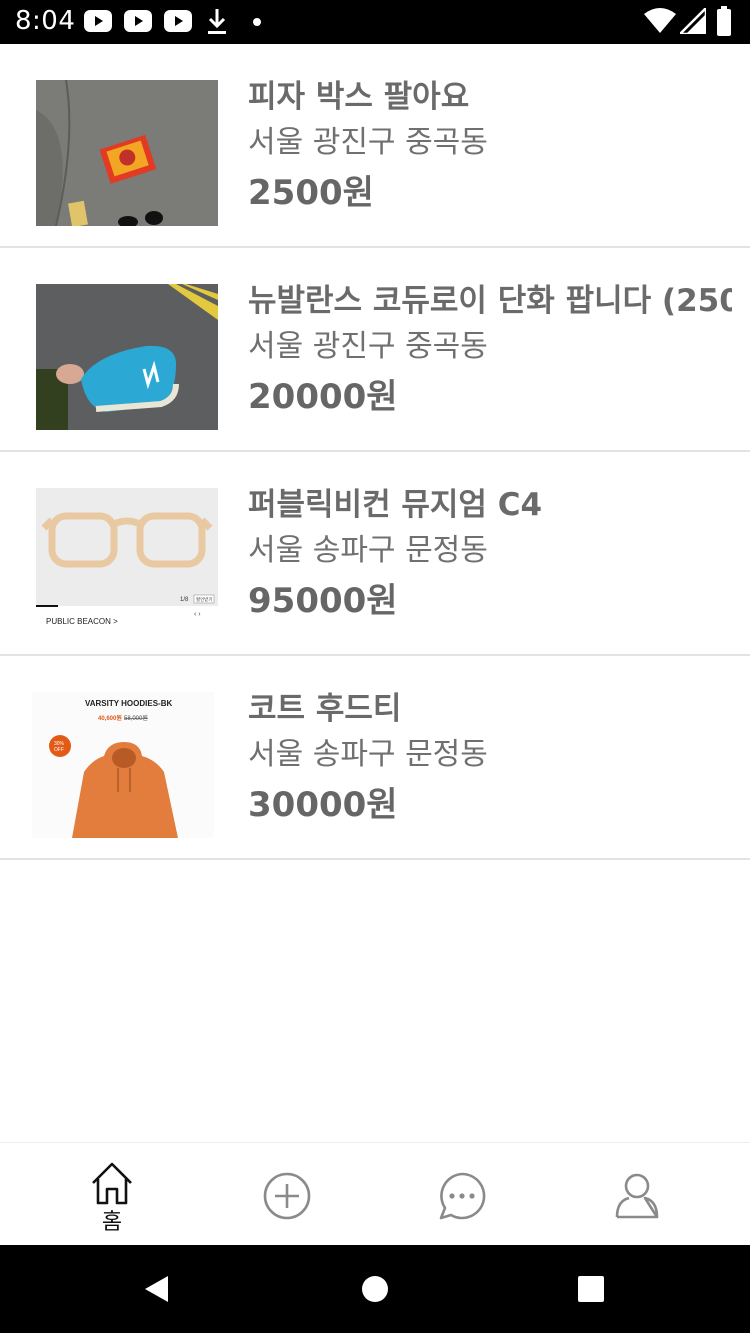 This screenshot has width=750, height=1337. I want to click on thumb-sale-price: 40,600원, so click(110, 718).